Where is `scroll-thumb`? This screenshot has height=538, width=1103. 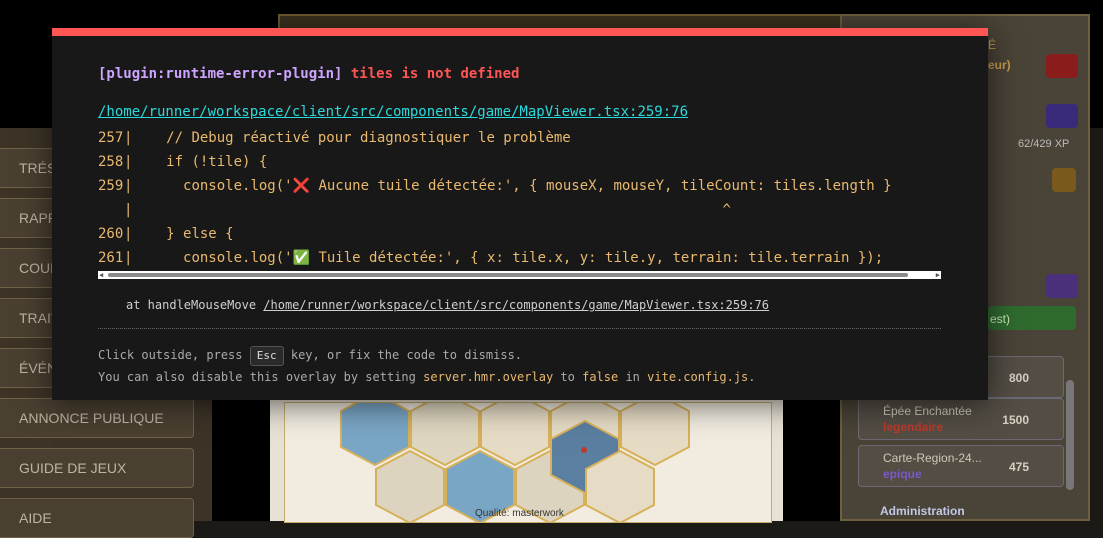 scroll-thumb is located at coordinates (508, 275).